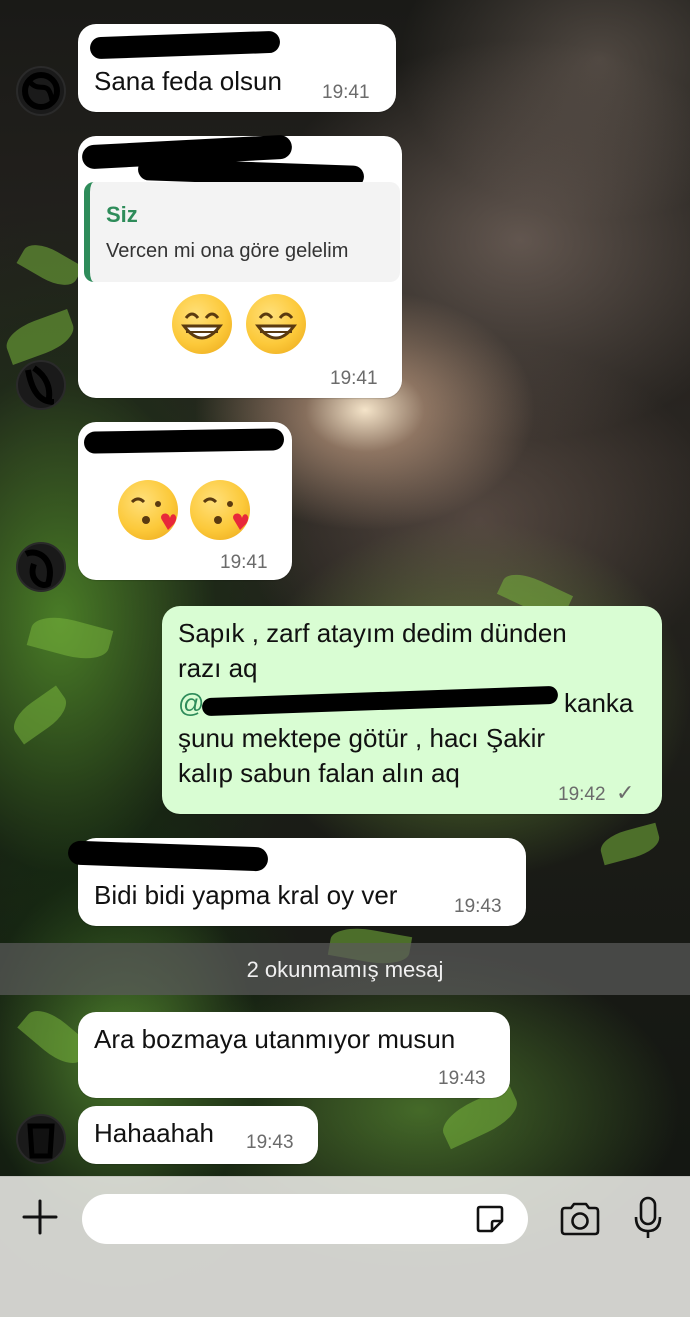  I want to click on microphone-icon, so click(648, 1218).